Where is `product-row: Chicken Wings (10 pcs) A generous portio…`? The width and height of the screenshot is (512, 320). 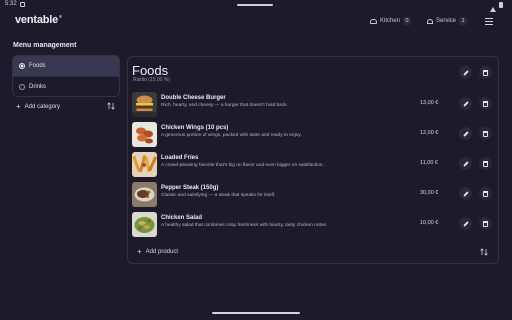 product-row: Chicken Wings (10 pcs) A generous portio… is located at coordinates (313, 135).